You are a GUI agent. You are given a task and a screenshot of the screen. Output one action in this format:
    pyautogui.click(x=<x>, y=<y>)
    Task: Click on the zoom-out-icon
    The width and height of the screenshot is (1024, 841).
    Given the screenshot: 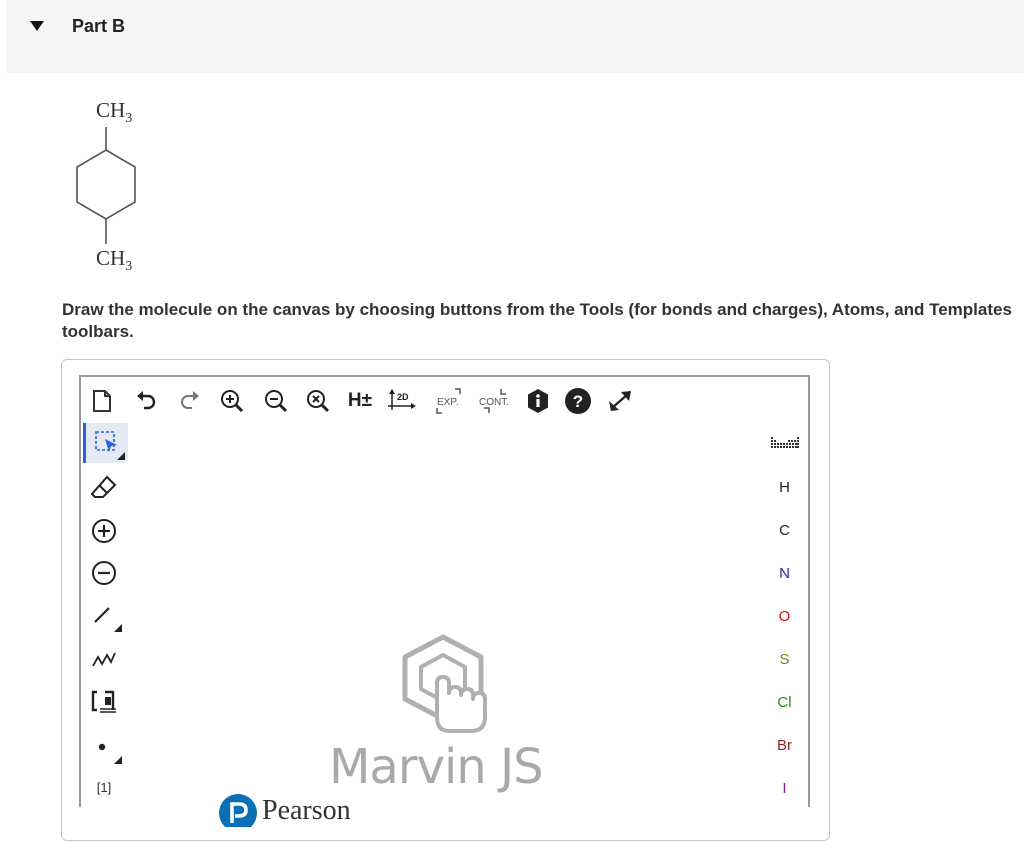 What is the action you would take?
    pyautogui.click(x=276, y=401)
    